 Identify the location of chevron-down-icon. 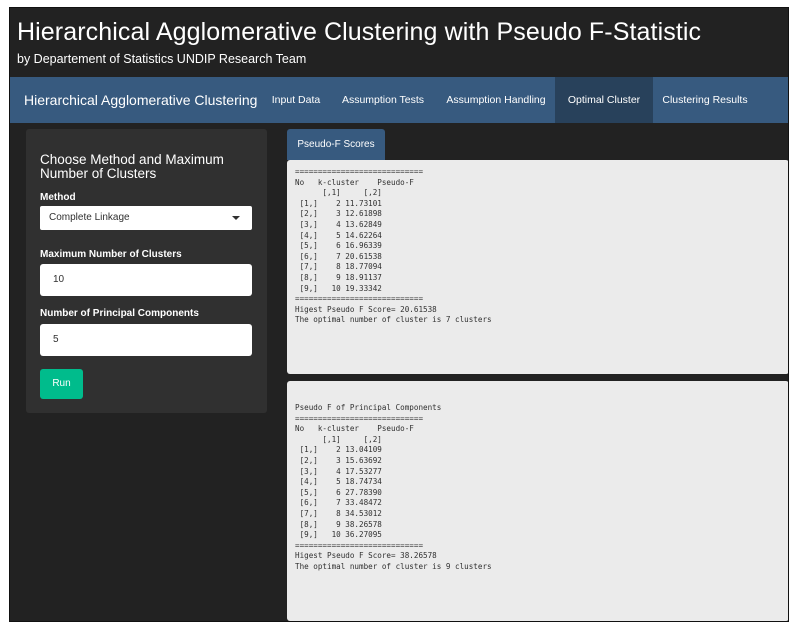
(236, 218).